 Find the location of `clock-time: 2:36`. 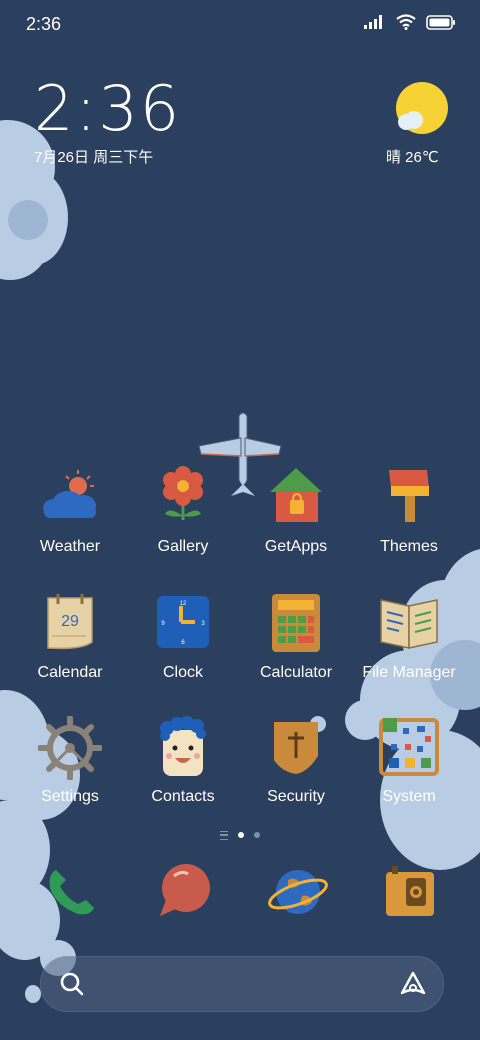

clock-time: 2:36 is located at coordinates (107, 109).